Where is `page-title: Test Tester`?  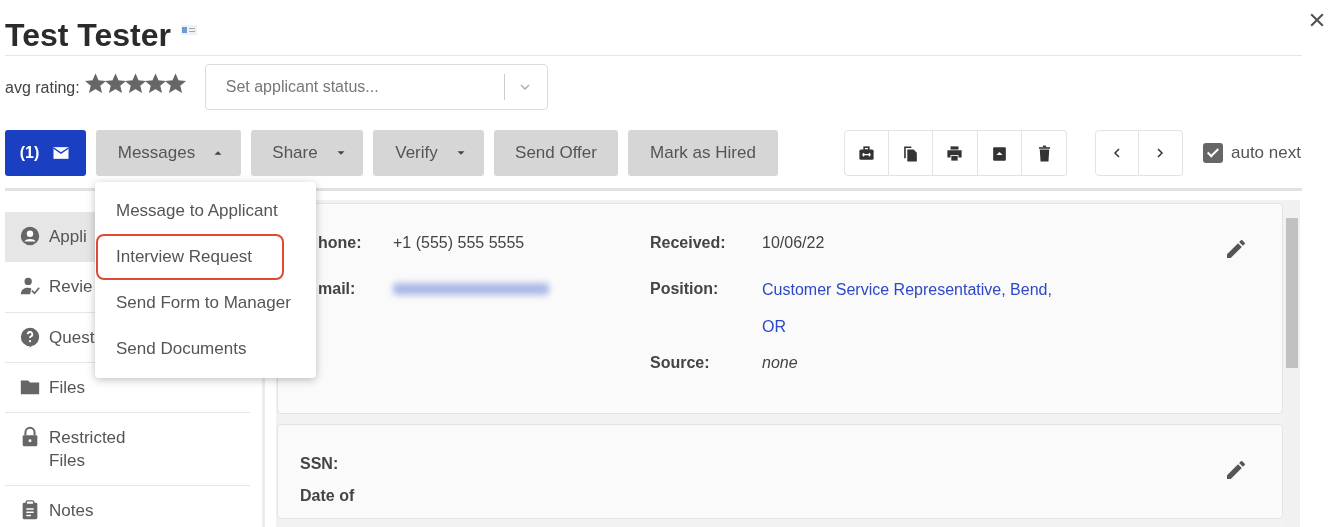 page-title: Test Tester is located at coordinates (88, 34).